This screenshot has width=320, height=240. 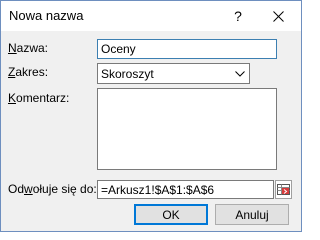 I want to click on refers-to-value: =Arkusz1!$A$1:$A$6, so click(x=158, y=189).